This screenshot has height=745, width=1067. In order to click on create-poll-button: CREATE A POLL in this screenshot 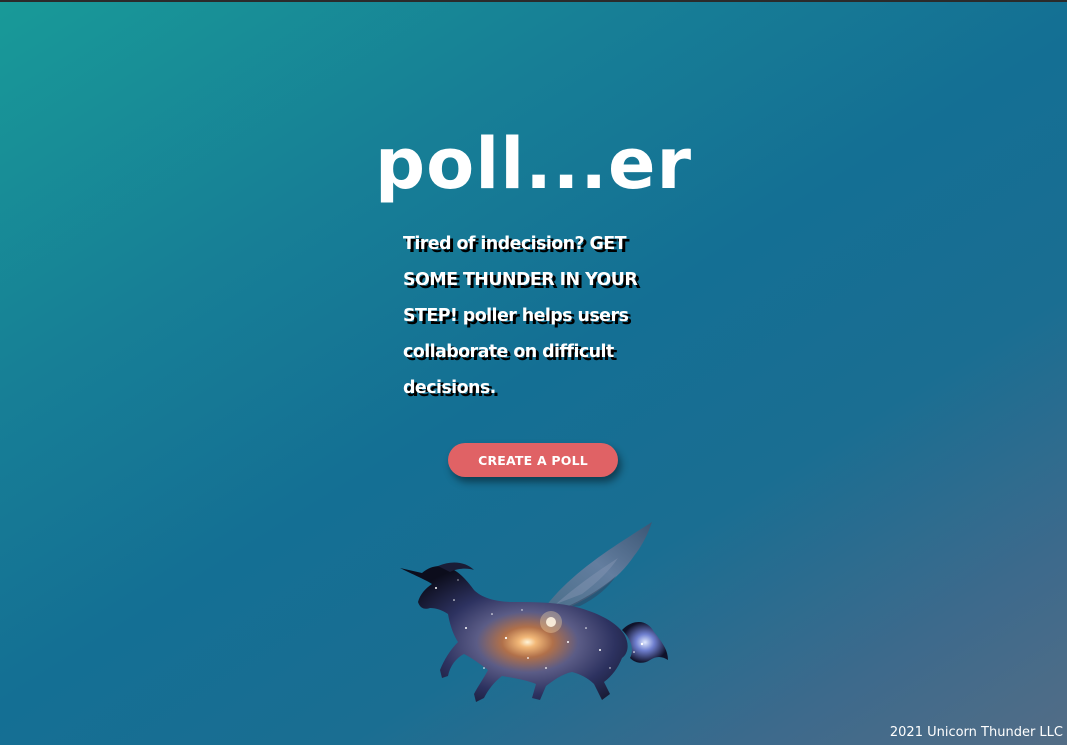, I will do `click(533, 460)`.